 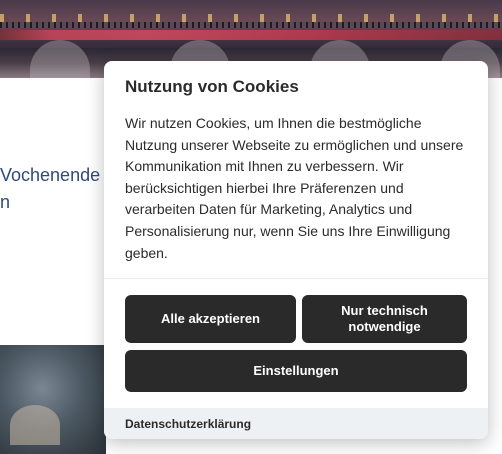 I want to click on background-teaser-text: Vochenende n, so click(x=50, y=189).